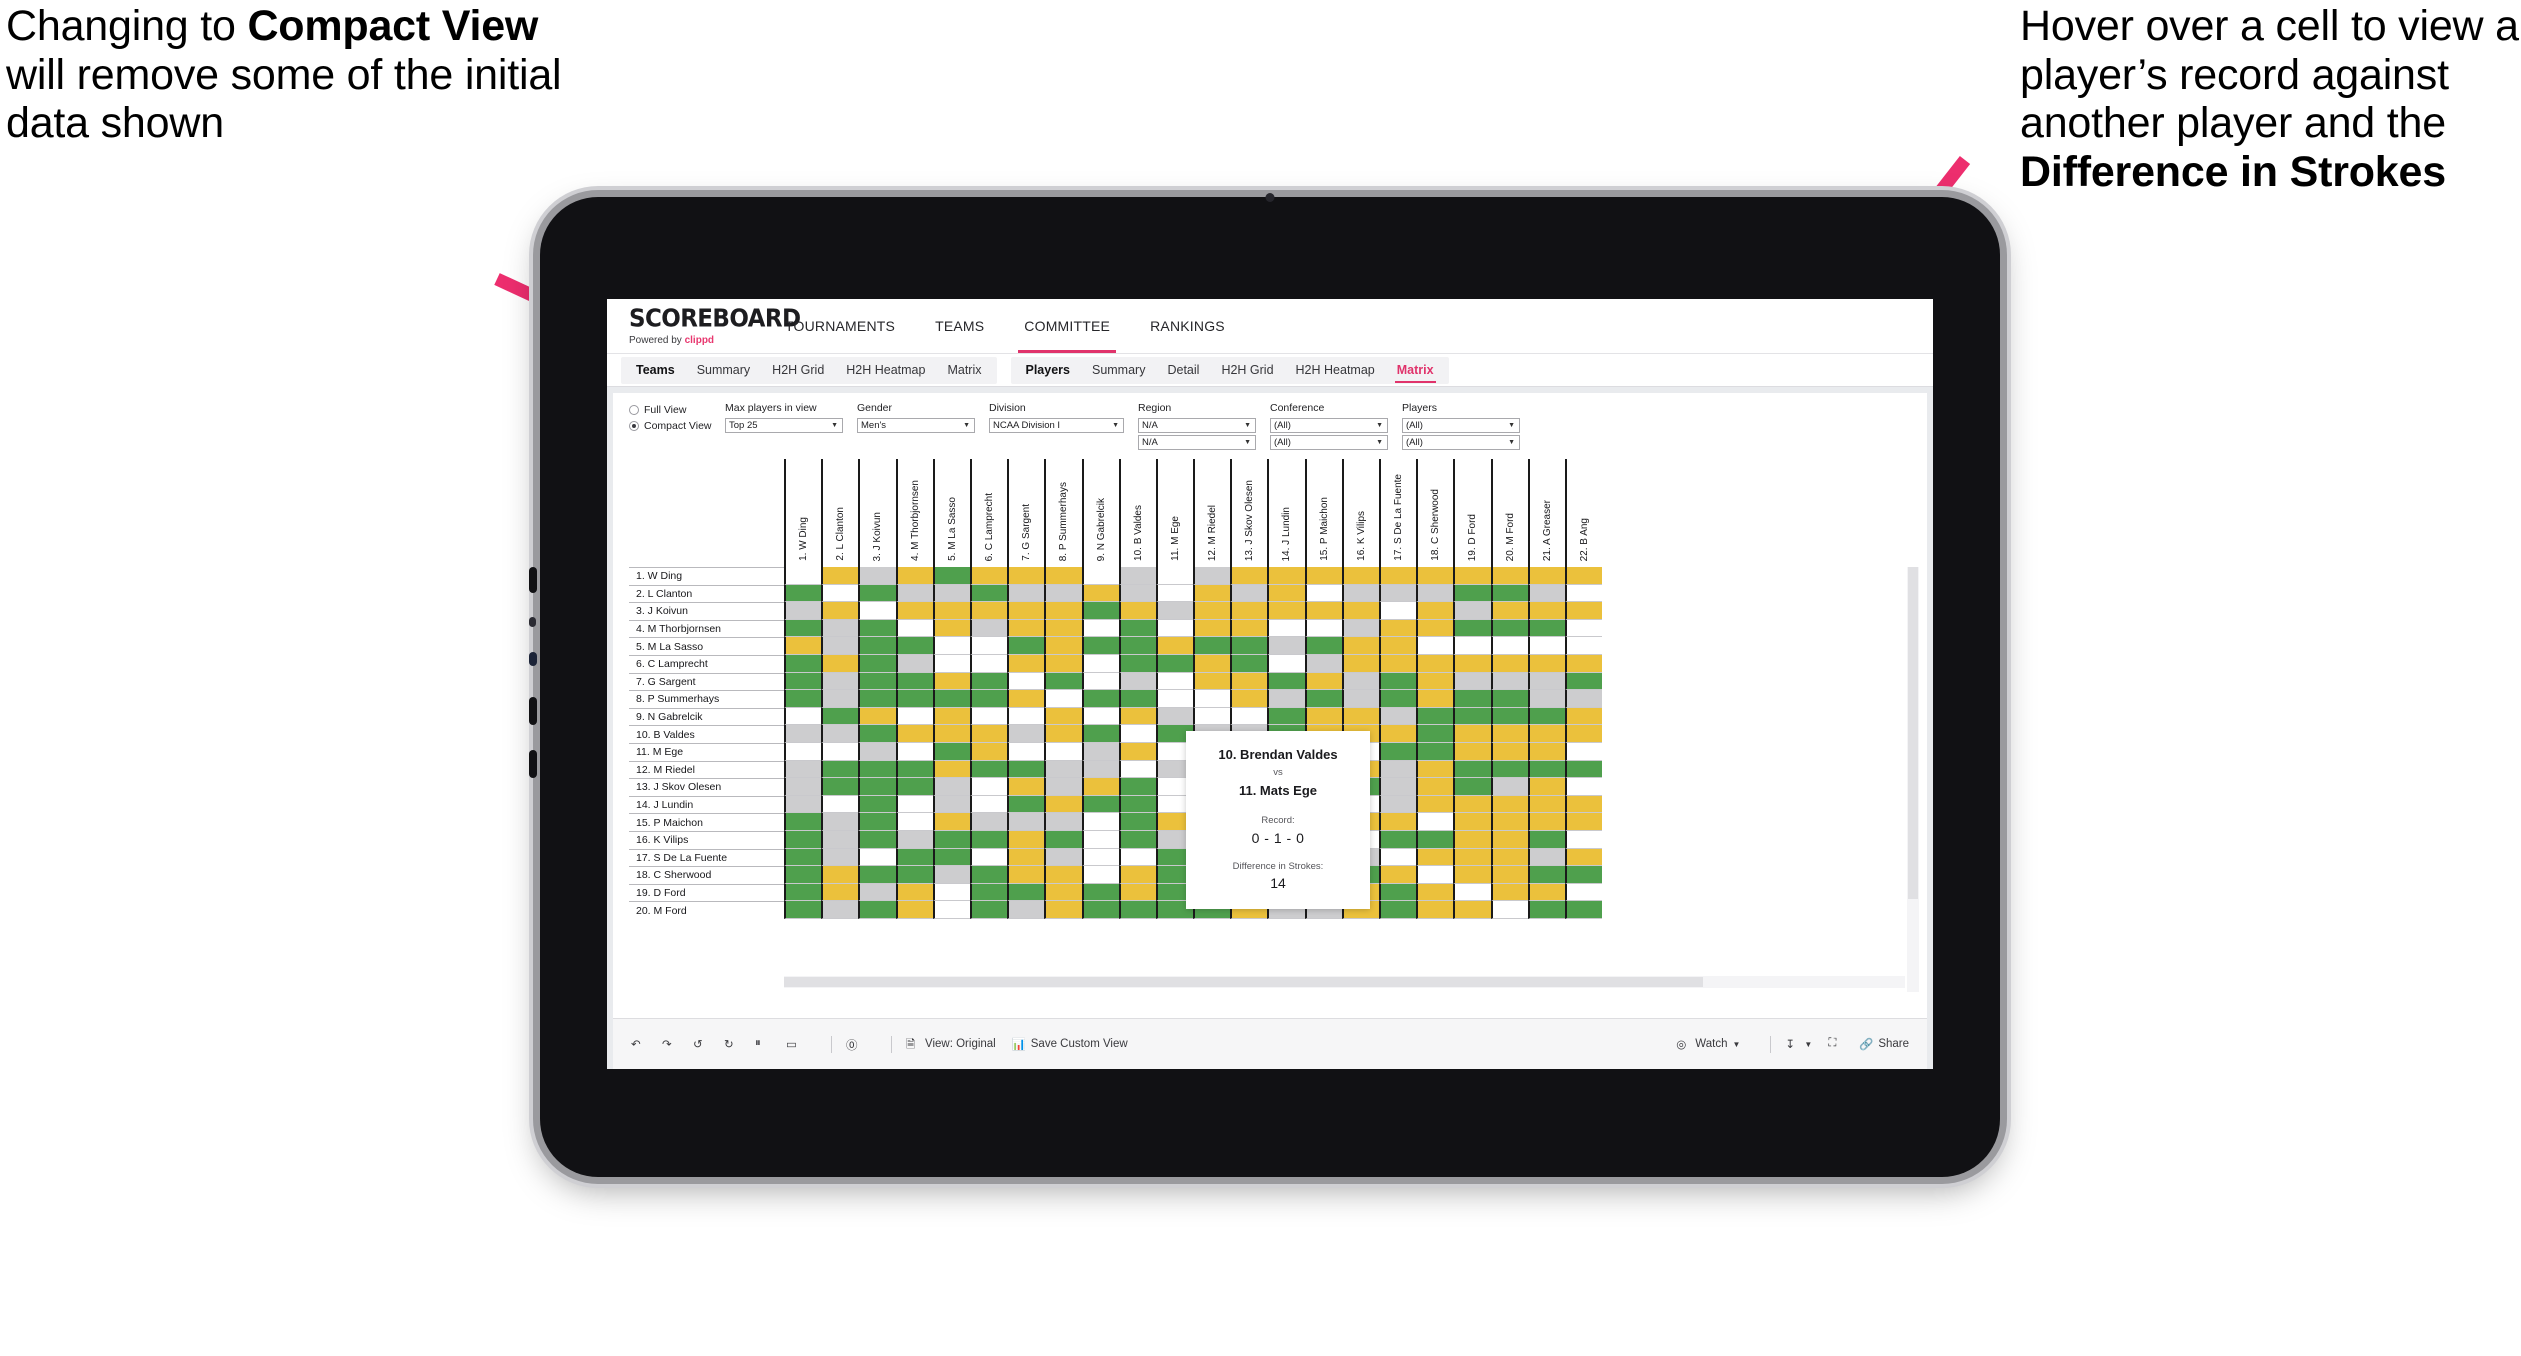  Describe the element at coordinates (706, 769) in the screenshot. I see `matrix-row-header: 12. M Riedel` at that location.